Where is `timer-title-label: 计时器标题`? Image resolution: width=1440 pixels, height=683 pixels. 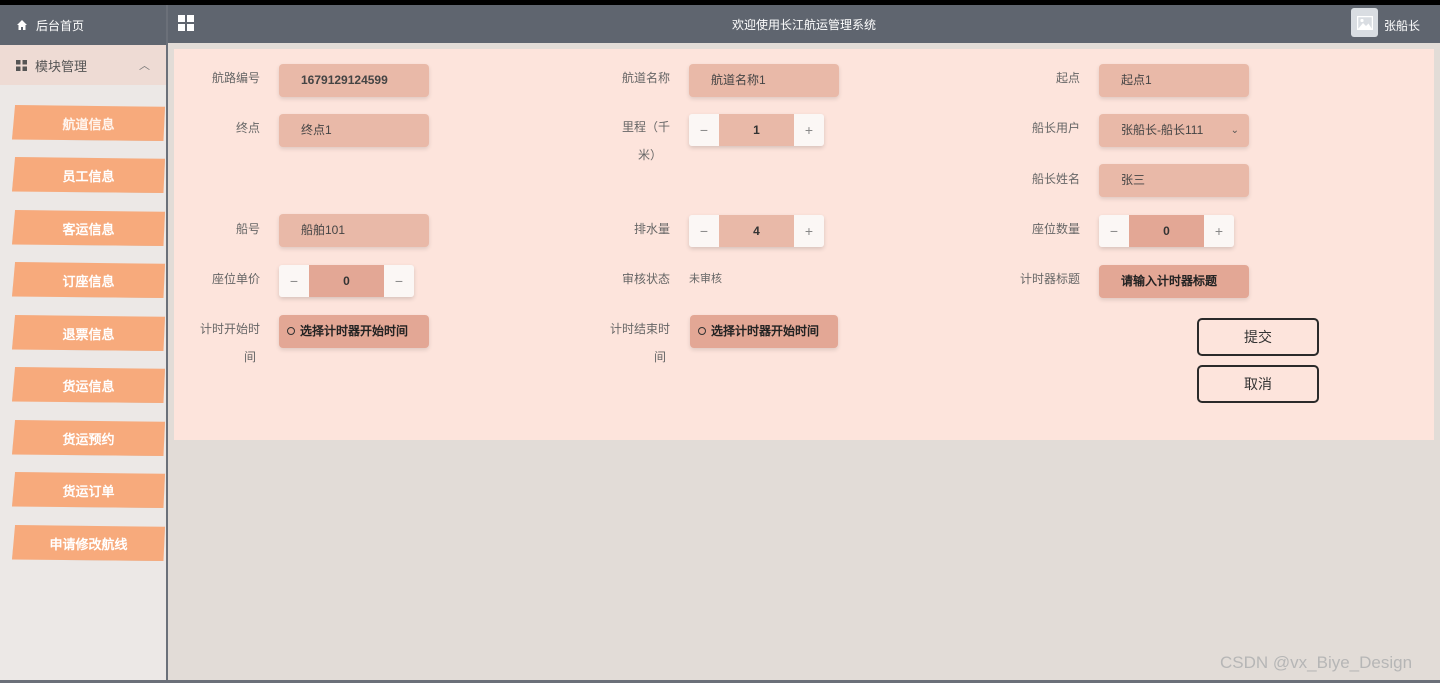
timer-title-label: 计时器标题 is located at coordinates (1049, 279).